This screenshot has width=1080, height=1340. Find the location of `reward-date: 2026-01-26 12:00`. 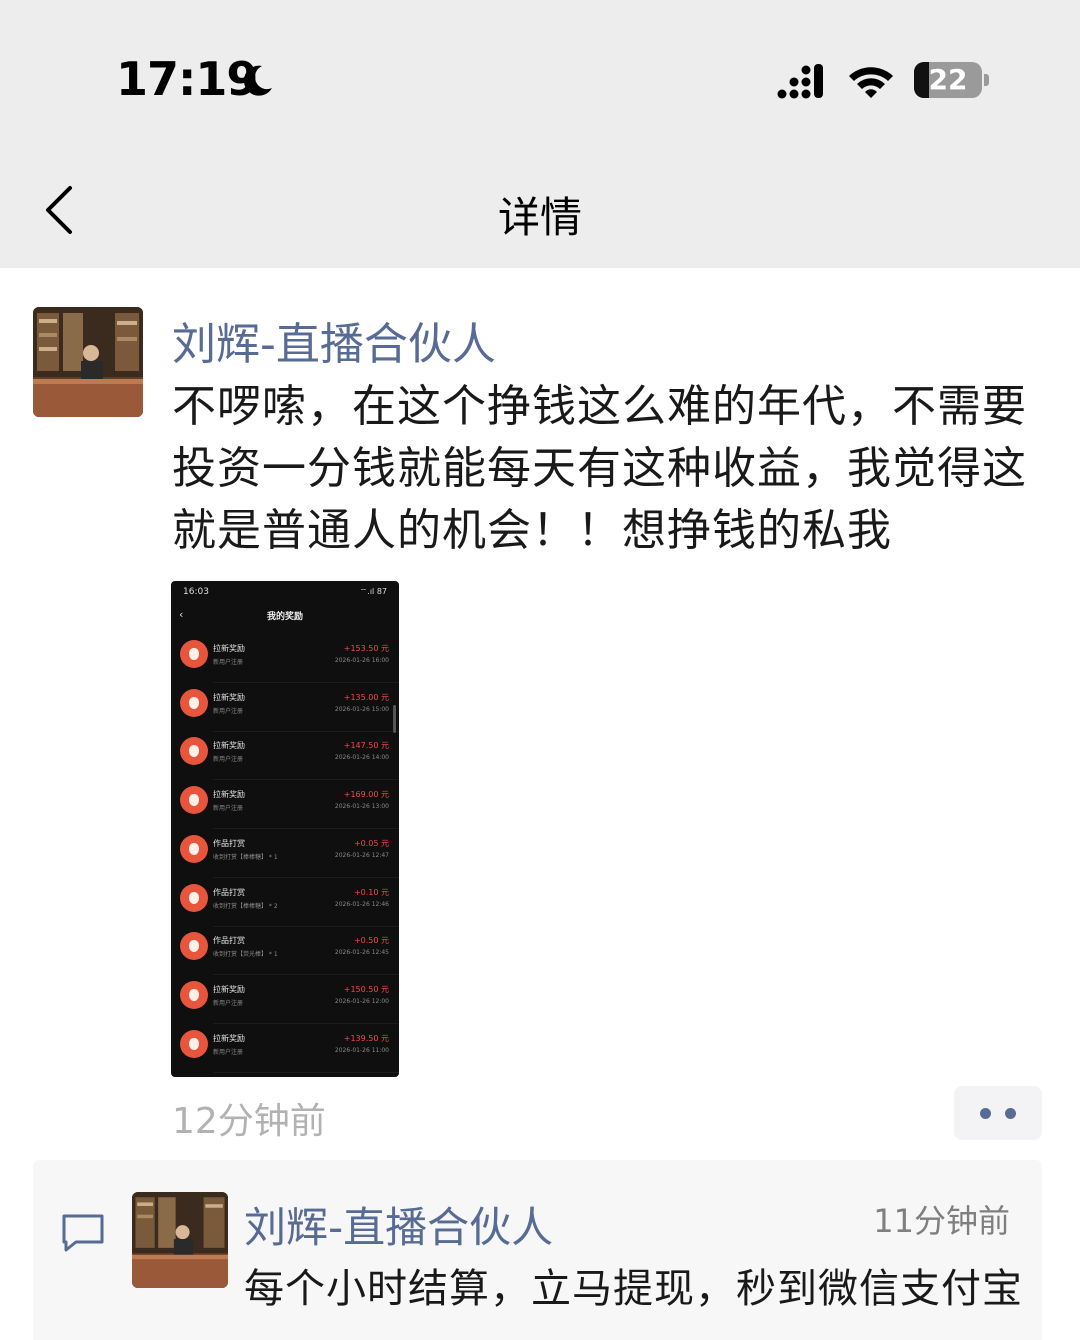

reward-date: 2026-01-26 12:00 is located at coordinates (361, 1001).